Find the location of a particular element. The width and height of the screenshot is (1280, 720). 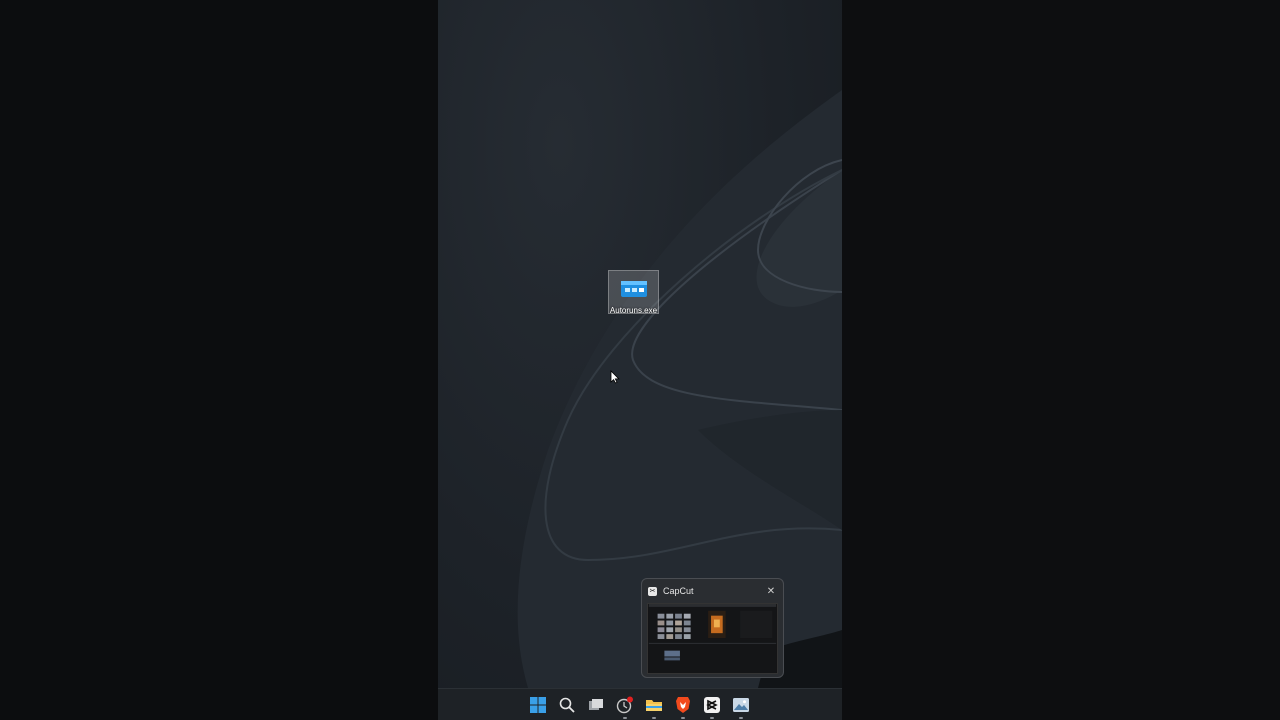

brave-browser-icon is located at coordinates (683, 705).